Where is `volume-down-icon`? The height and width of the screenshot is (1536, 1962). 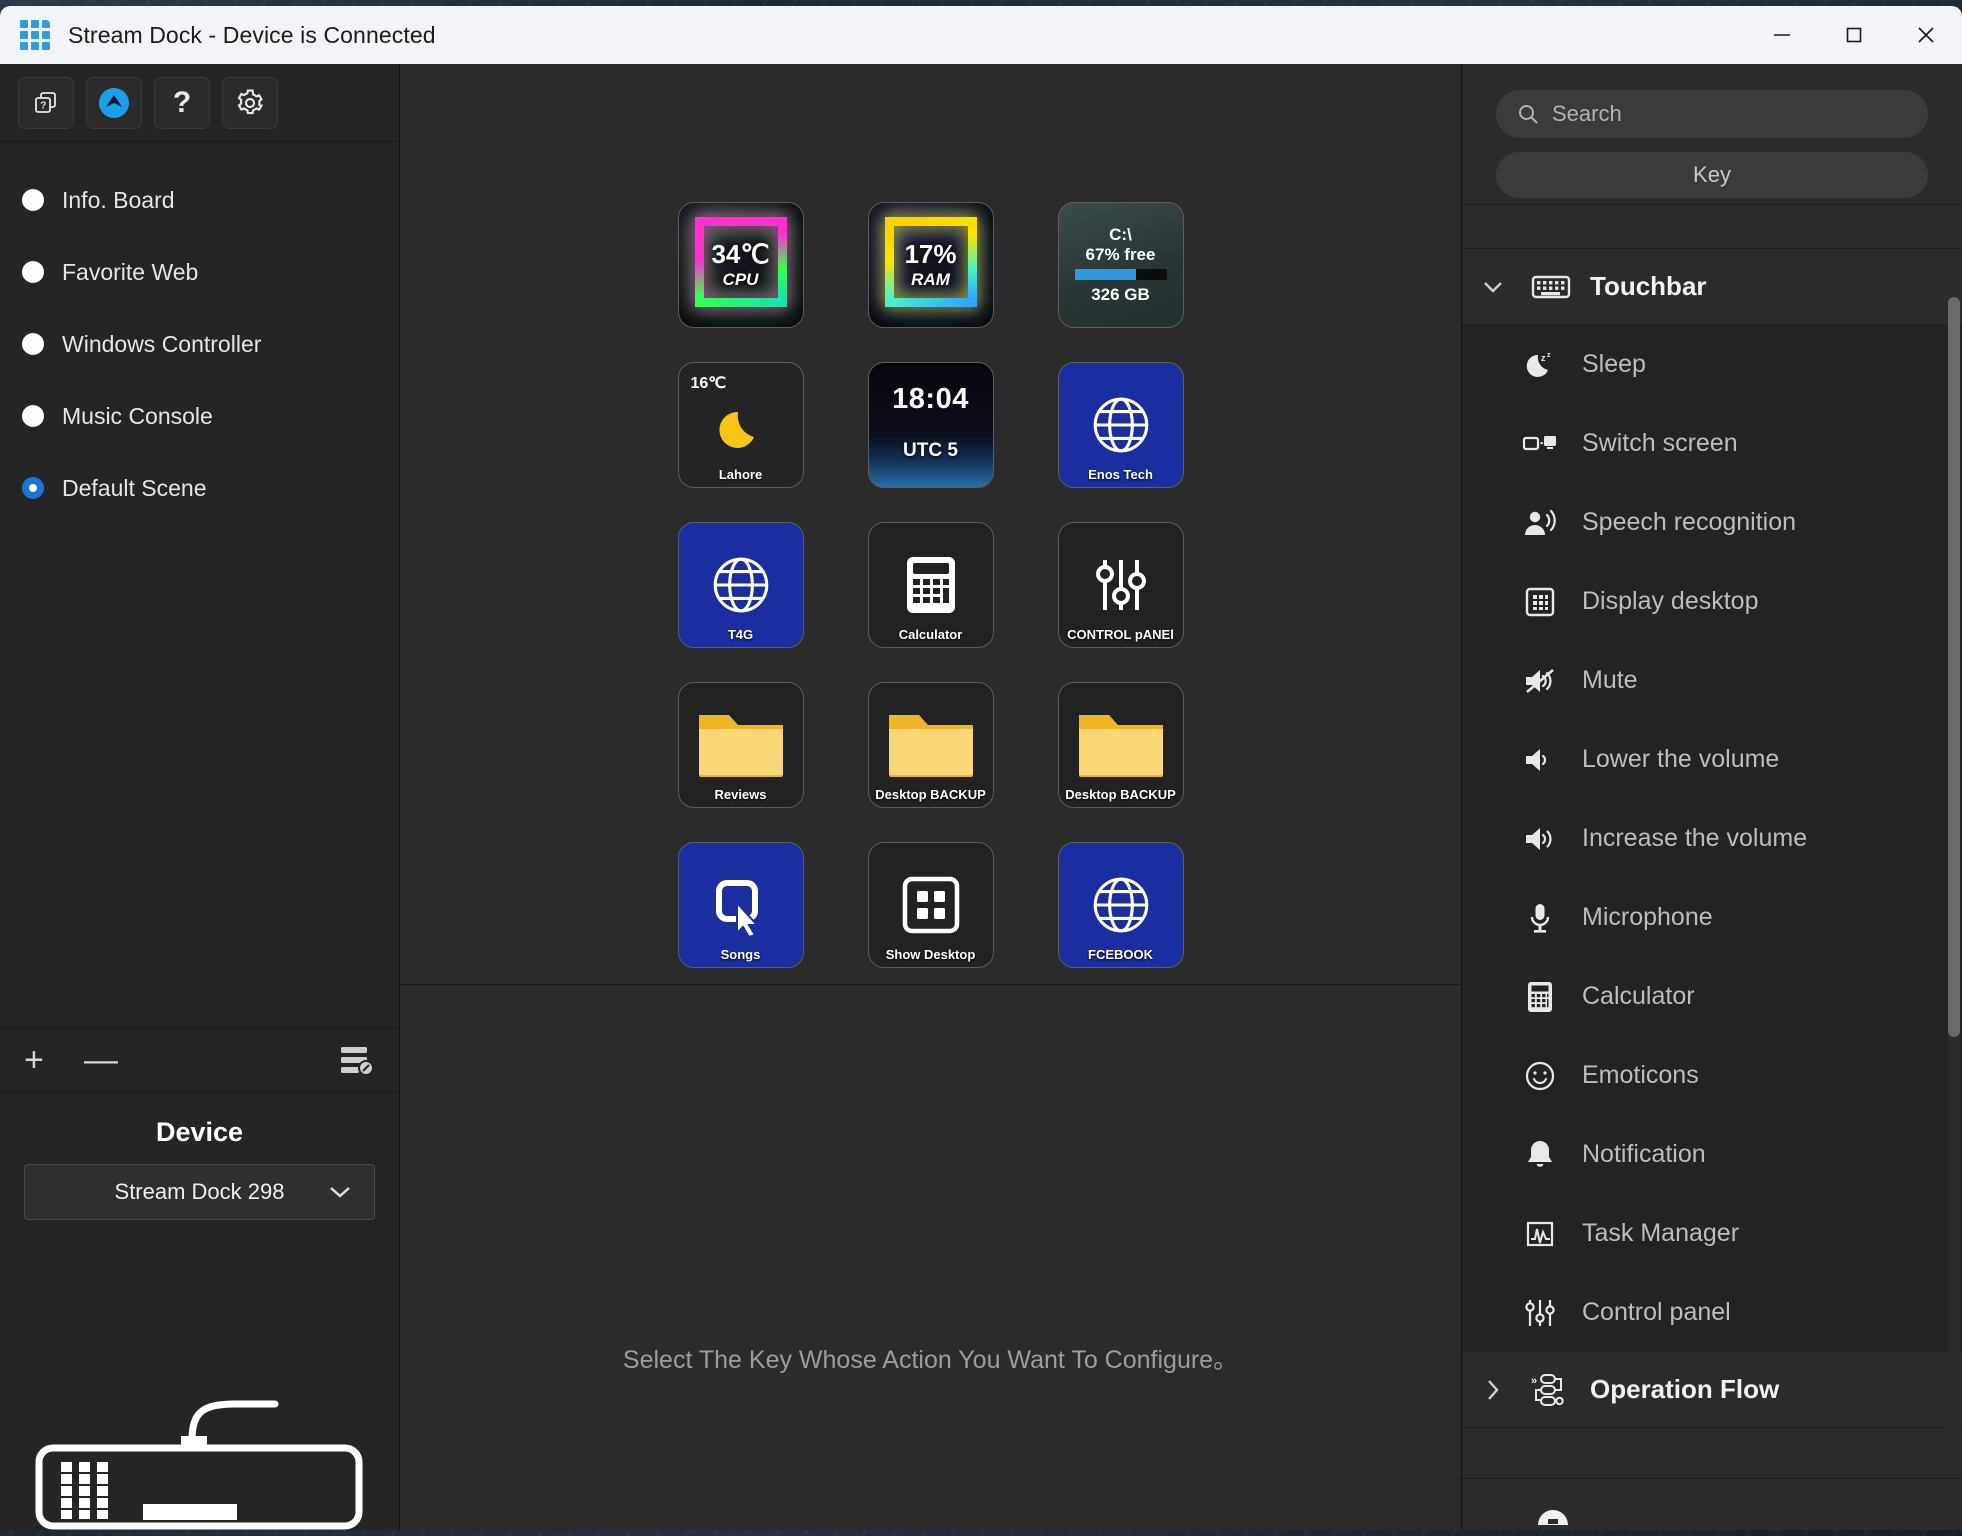
volume-down-icon is located at coordinates (1540, 760).